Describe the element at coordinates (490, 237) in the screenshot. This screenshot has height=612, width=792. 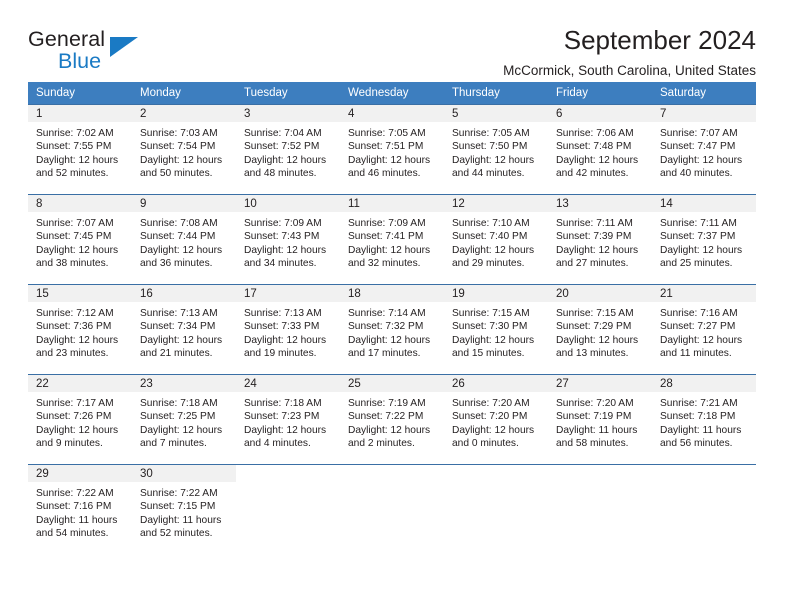
I see `sunset-time: Sunset: 7:40 PM` at that location.